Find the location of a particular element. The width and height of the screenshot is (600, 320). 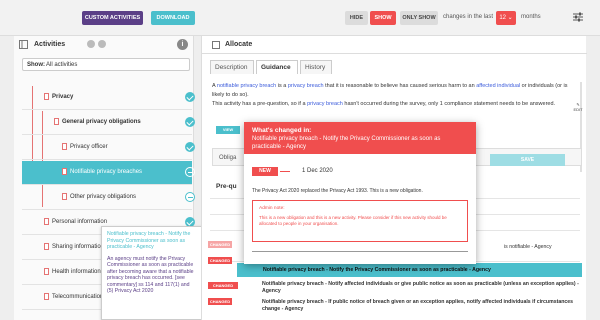

custom-activities-button: CUSTOM ACTIVITIES is located at coordinates (112, 18).